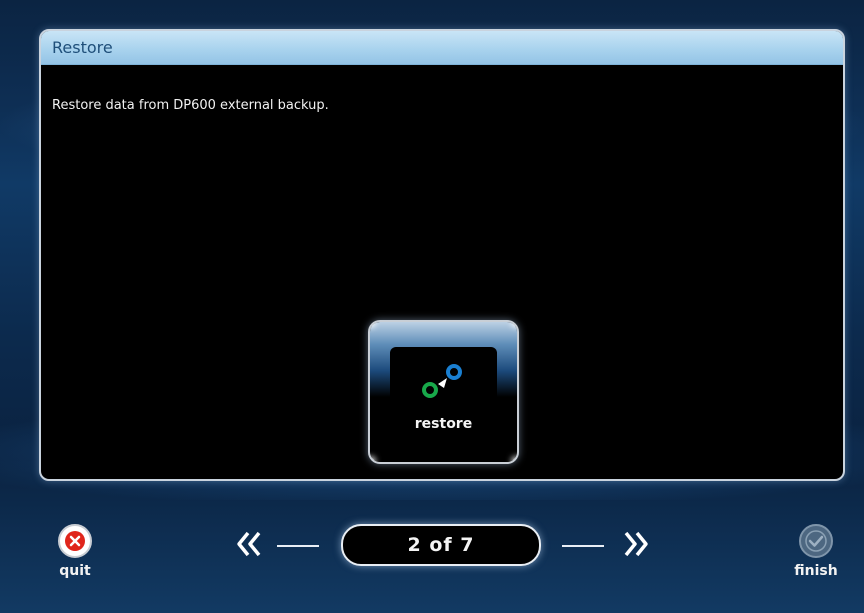 The image size is (864, 613). I want to click on restore-button: restore, so click(443, 392).